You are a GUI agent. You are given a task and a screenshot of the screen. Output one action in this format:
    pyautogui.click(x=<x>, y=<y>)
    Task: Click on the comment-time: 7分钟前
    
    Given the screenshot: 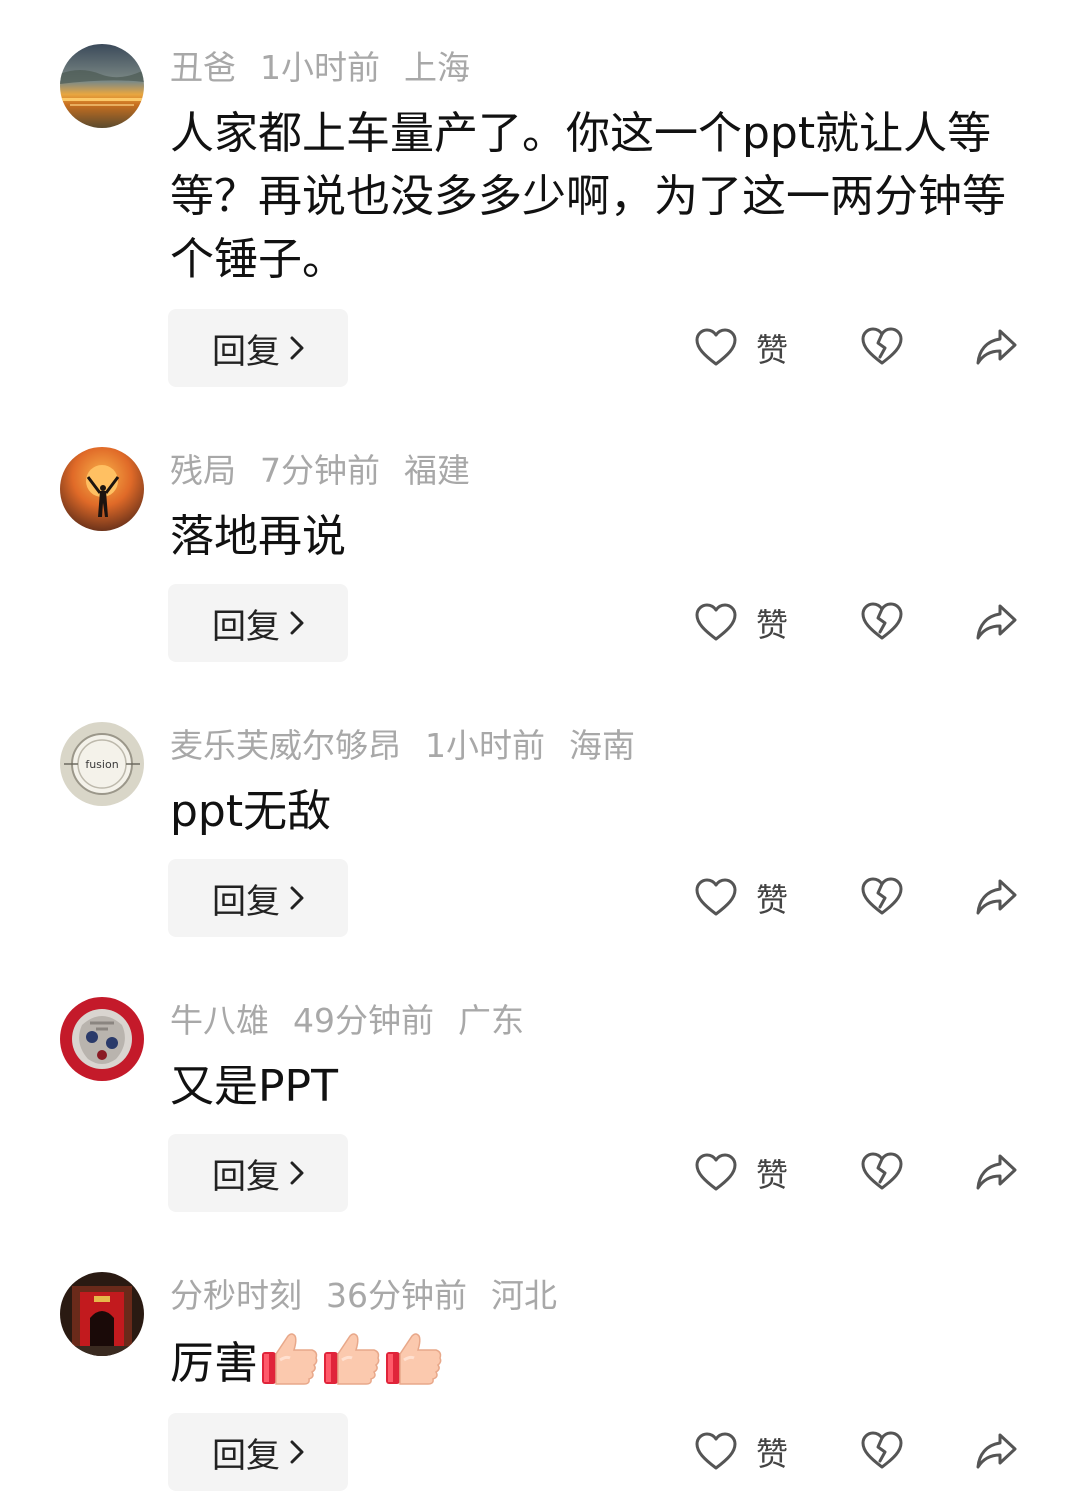 What is the action you would take?
    pyautogui.click(x=320, y=470)
    